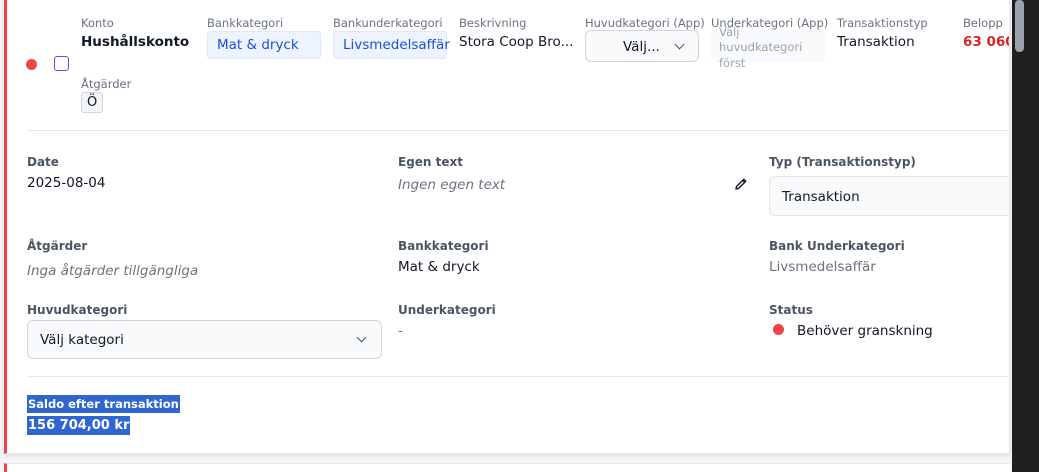 This screenshot has height=472, width=1039. I want to click on transaktionstyp-value: Transaktion, so click(876, 42).